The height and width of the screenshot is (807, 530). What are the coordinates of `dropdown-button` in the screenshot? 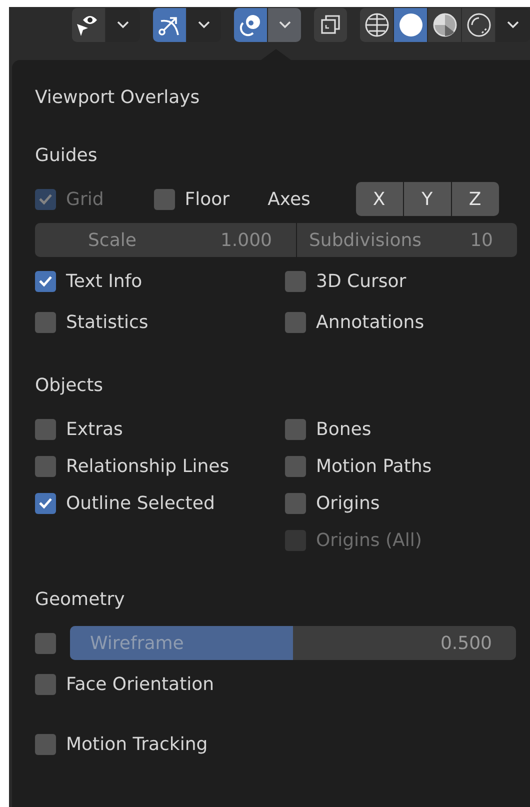 It's located at (285, 25).